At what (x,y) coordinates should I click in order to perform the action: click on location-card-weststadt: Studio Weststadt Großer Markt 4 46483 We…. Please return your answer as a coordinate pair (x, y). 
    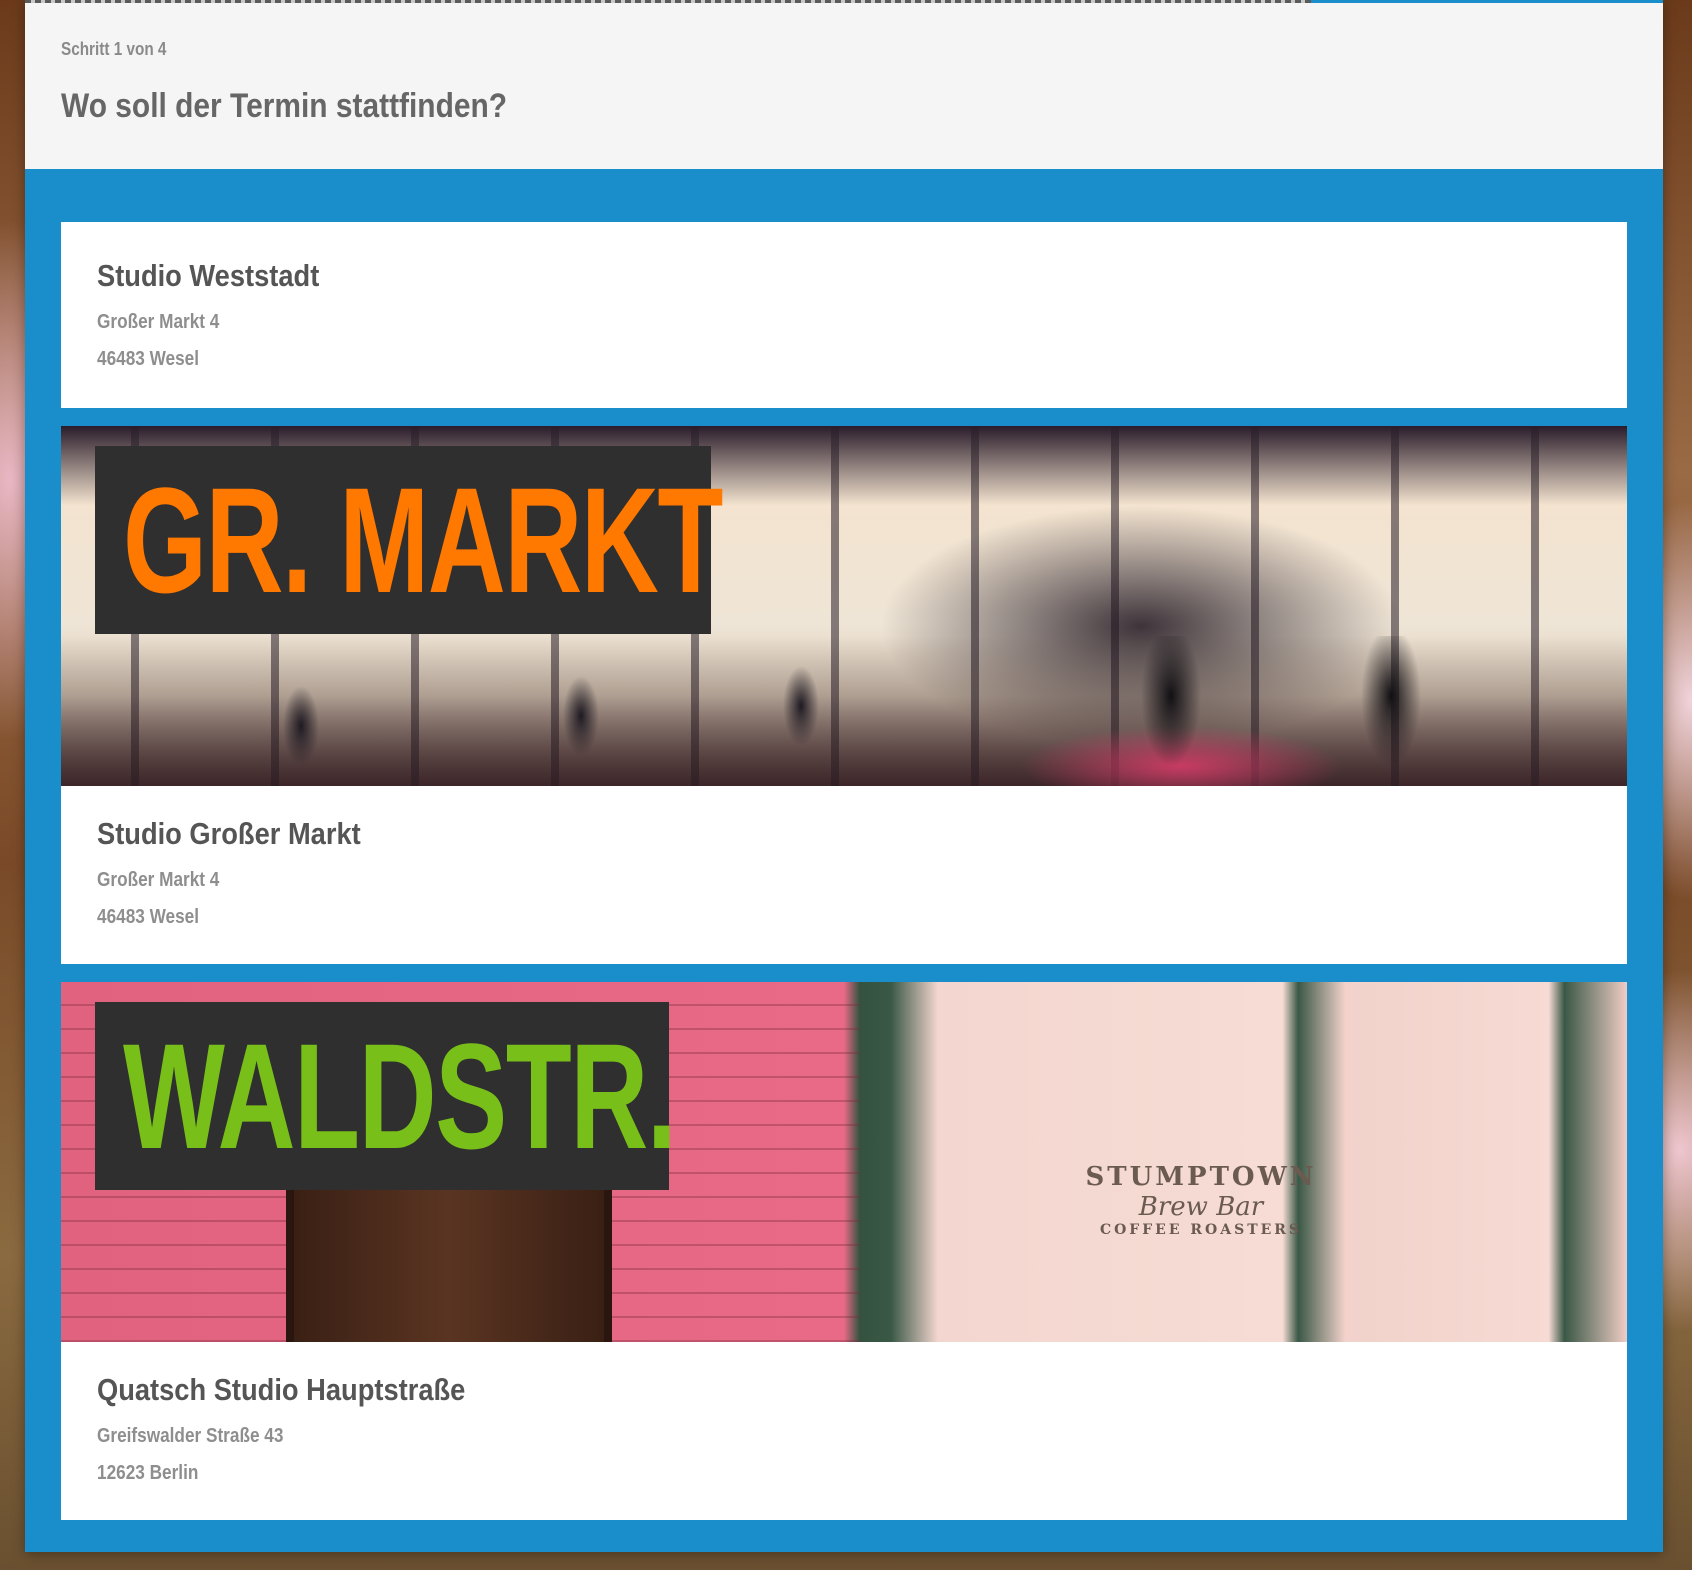
    Looking at the image, I should click on (844, 315).